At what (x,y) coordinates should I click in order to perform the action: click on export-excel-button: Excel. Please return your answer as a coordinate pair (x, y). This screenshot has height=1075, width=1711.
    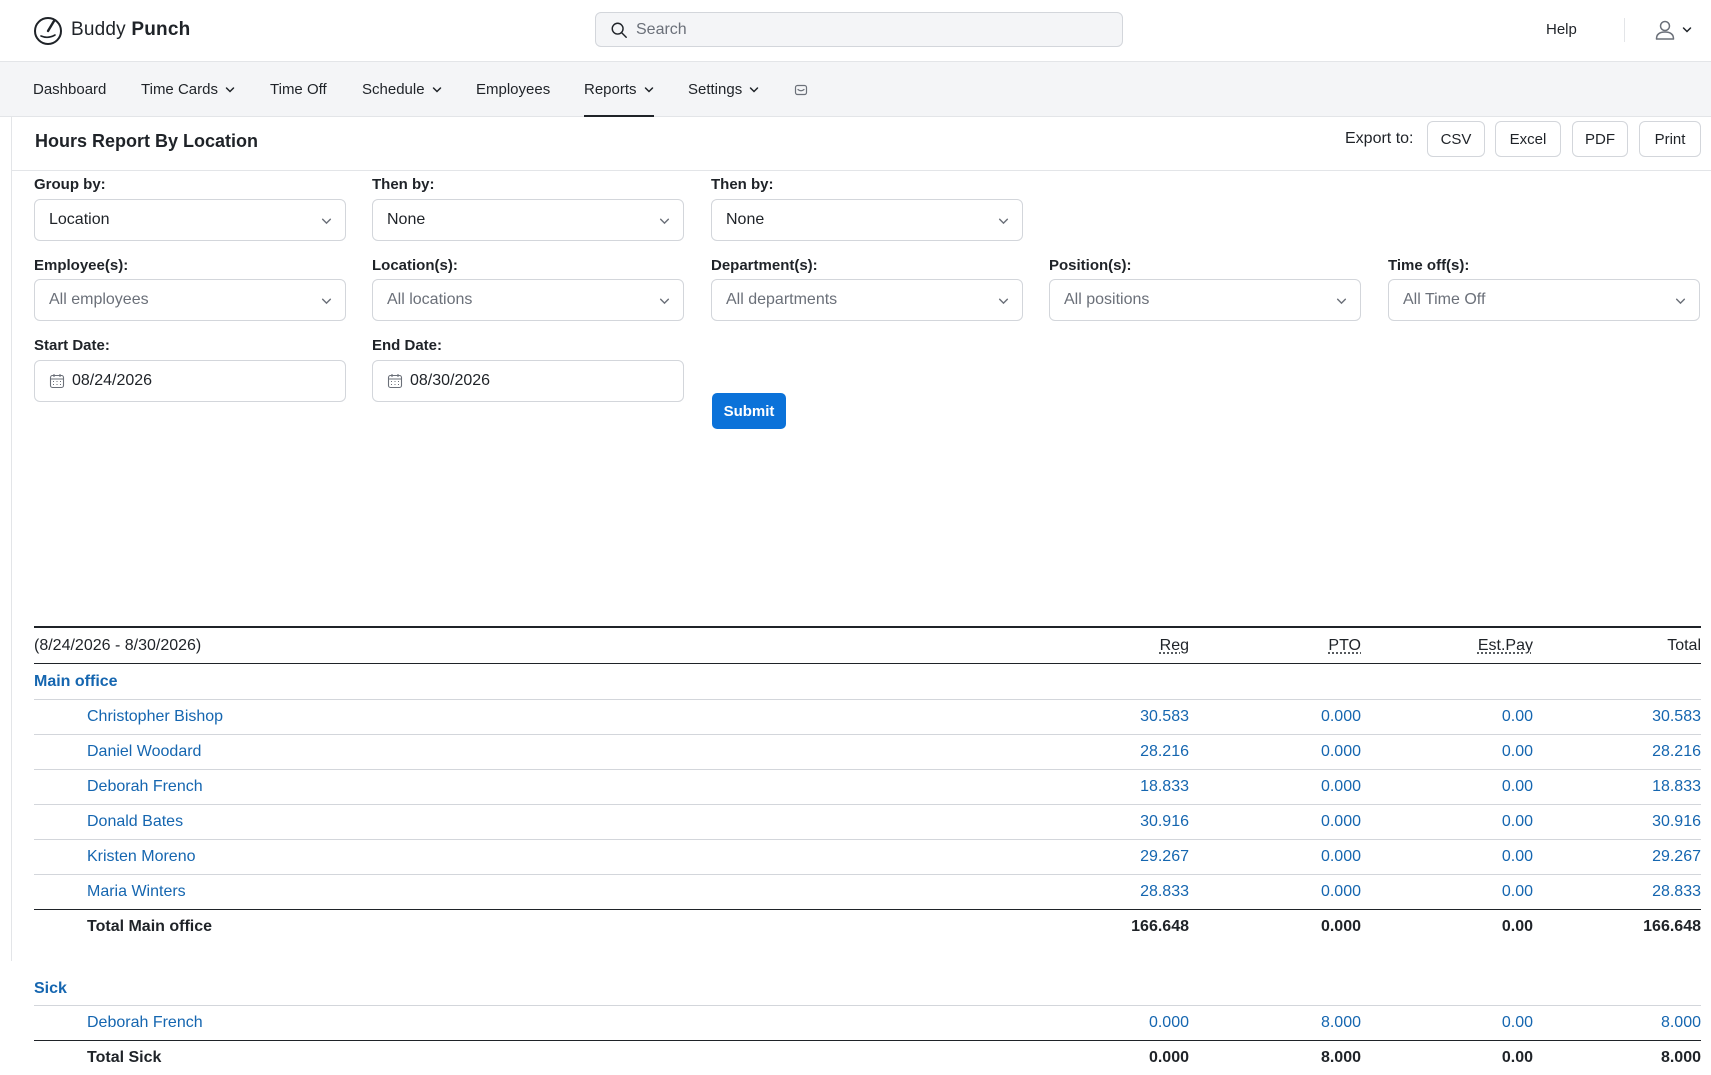
    Looking at the image, I should click on (1528, 139).